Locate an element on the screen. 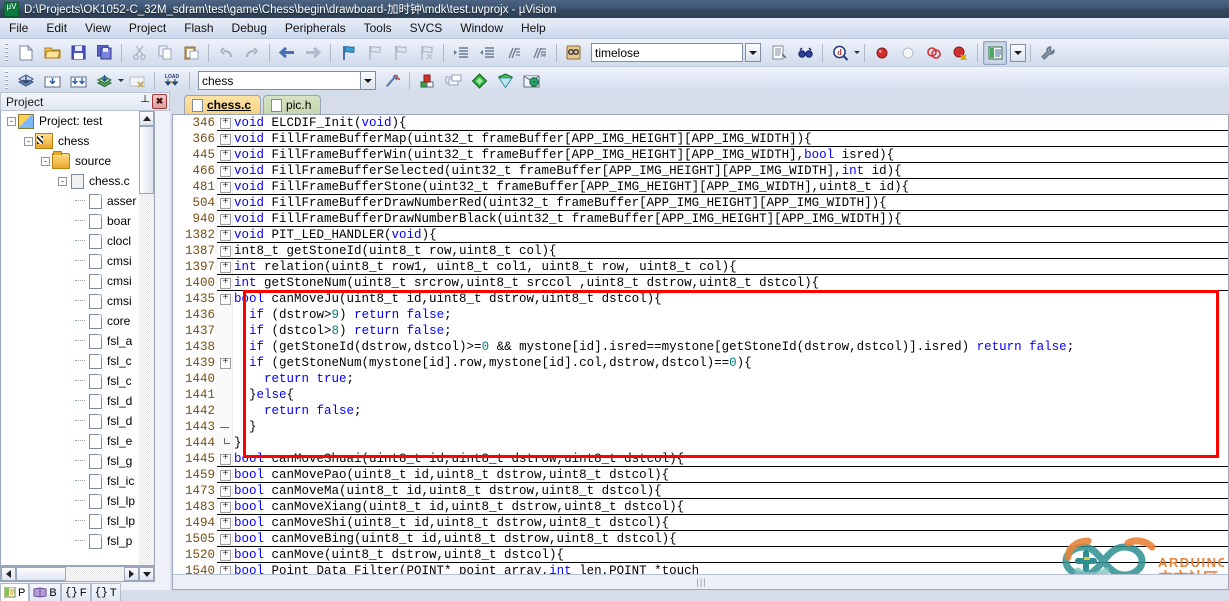 The height and width of the screenshot is (601, 1229). target-options-button is located at coordinates (427, 81).